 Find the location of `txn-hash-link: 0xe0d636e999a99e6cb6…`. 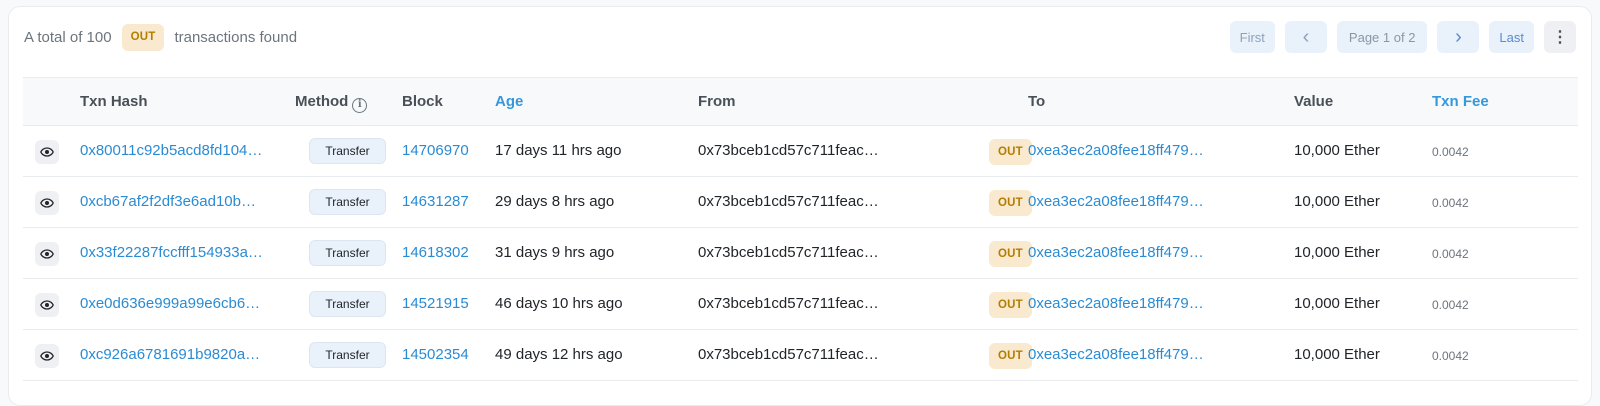

txn-hash-link: 0xe0d636e999a99e6cb6… is located at coordinates (177, 304).